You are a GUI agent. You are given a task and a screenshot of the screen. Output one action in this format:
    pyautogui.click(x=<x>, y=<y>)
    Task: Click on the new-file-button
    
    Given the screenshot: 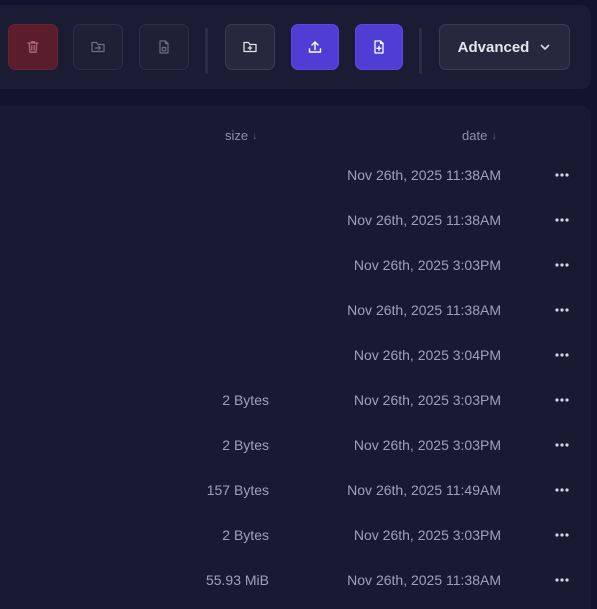 What is the action you would take?
    pyautogui.click(x=379, y=47)
    